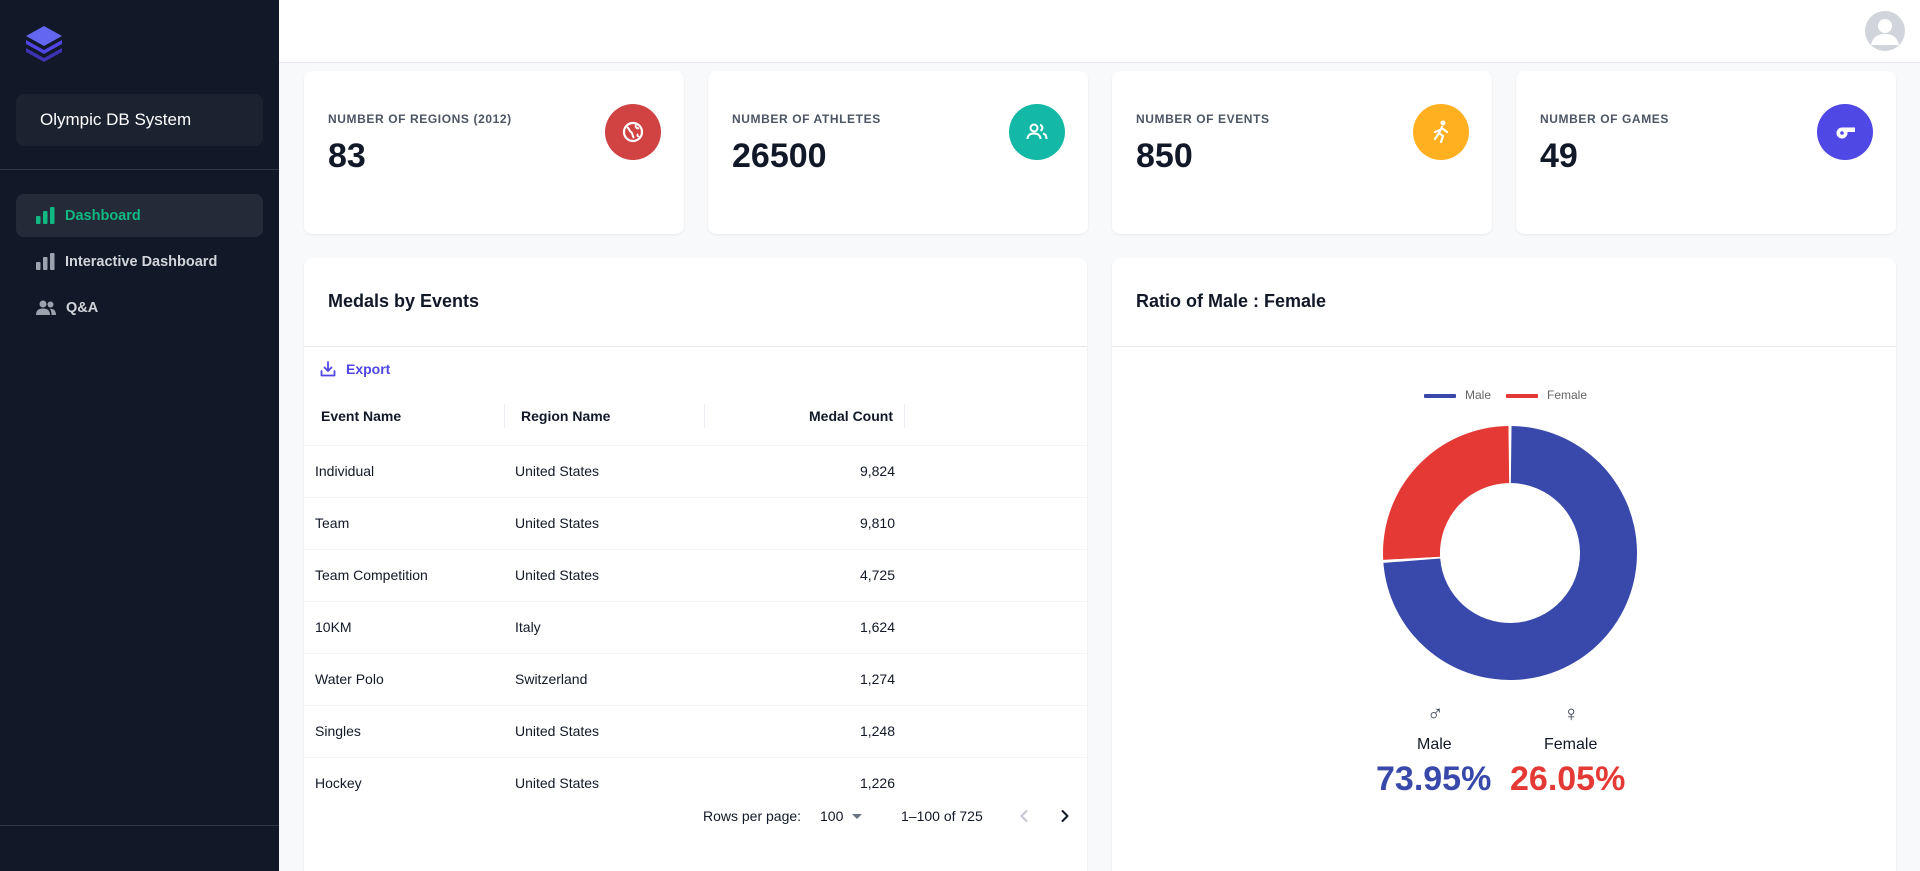  I want to click on rows-per-page-select: 100, so click(843, 816).